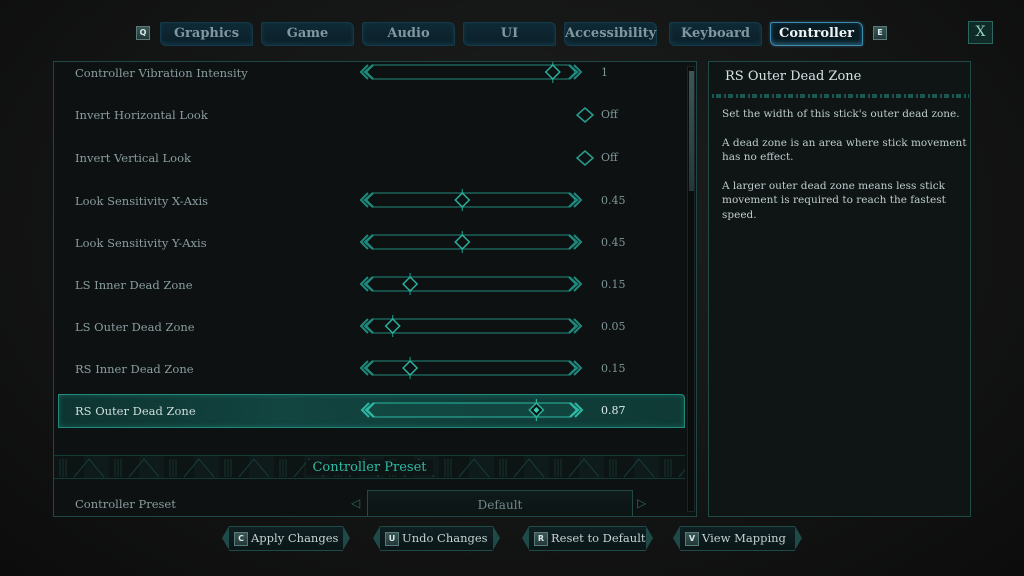  I want to click on scrollbar-thumb, so click(691, 131).